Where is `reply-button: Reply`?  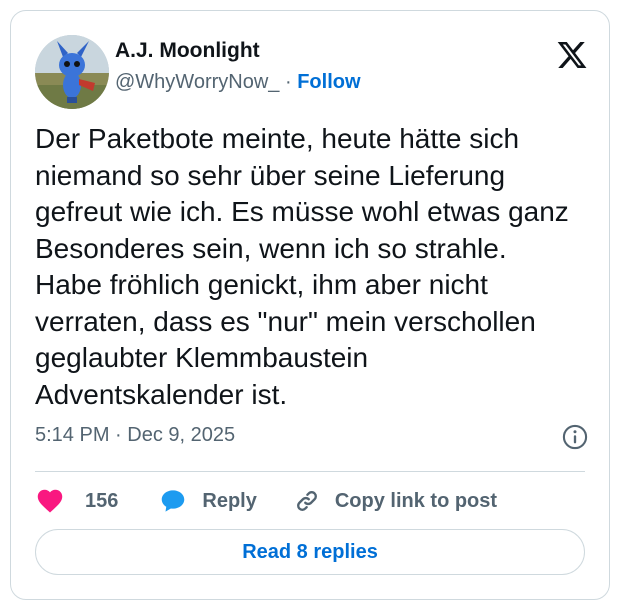 reply-button: Reply is located at coordinates (207, 501).